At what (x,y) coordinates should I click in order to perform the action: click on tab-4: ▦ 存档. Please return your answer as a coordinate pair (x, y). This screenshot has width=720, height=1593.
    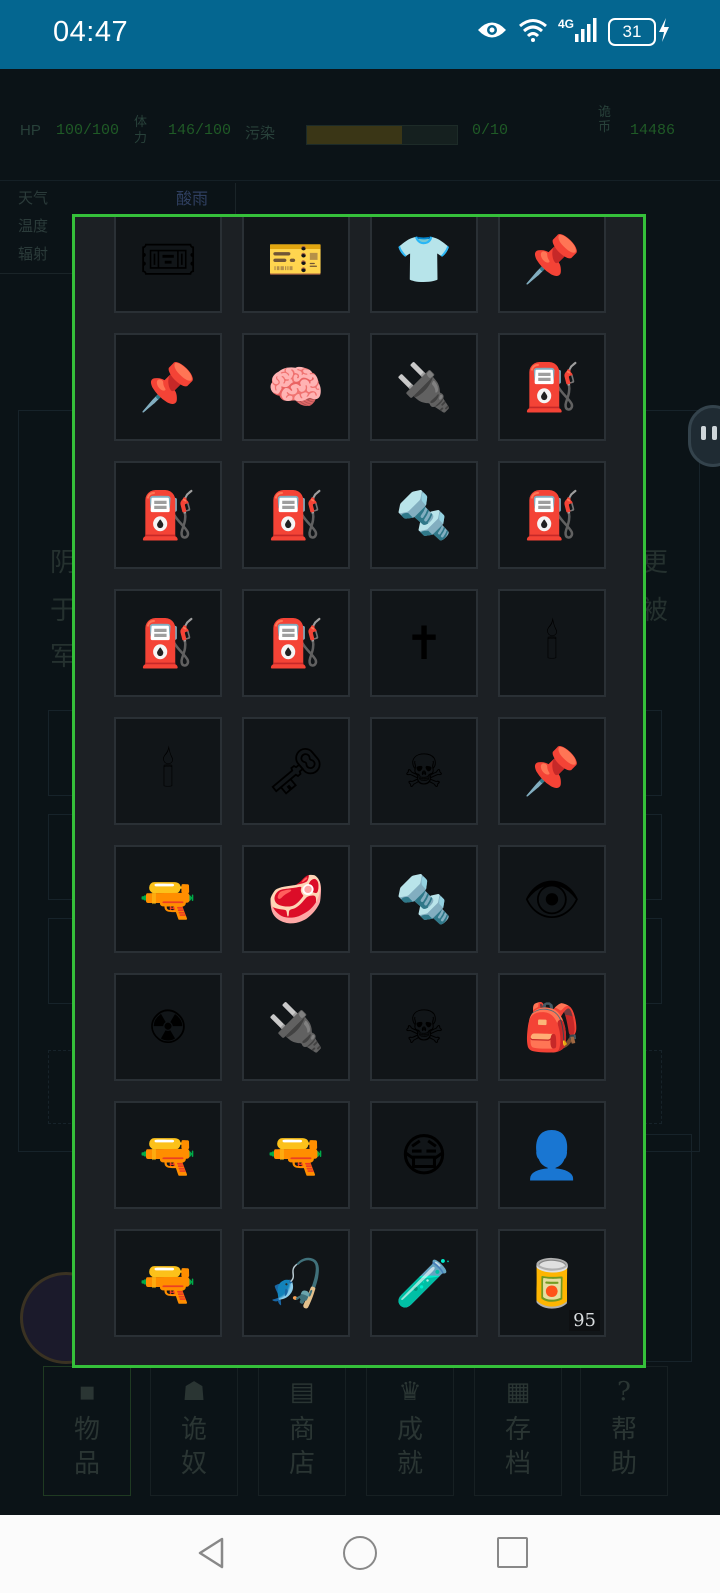
    Looking at the image, I should click on (518, 1431).